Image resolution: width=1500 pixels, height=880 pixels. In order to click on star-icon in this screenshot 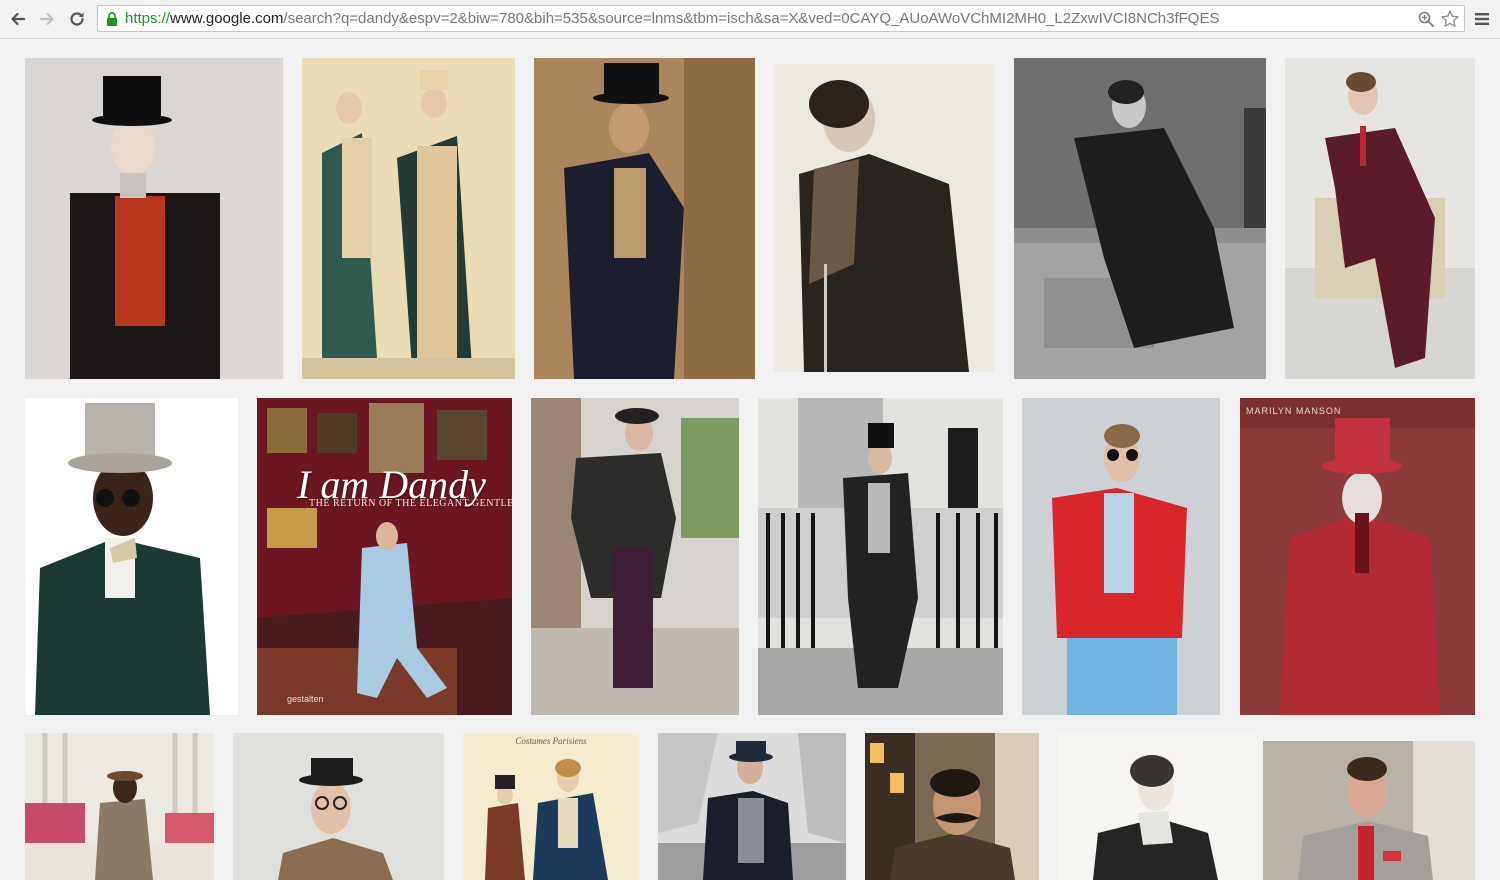, I will do `click(1450, 18)`.